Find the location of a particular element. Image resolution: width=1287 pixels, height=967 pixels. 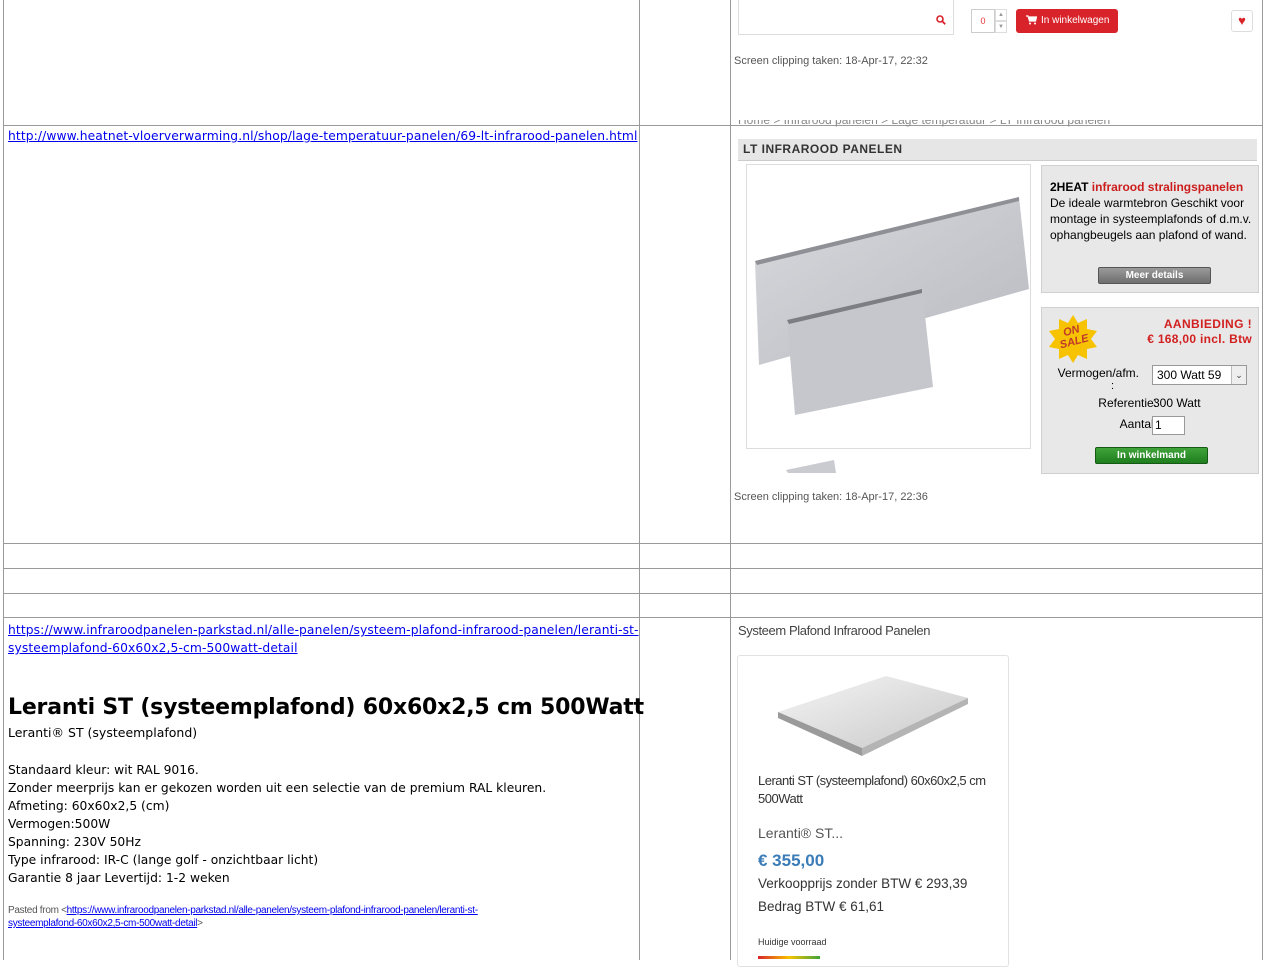

details-button: Meer details is located at coordinates (1154, 275).